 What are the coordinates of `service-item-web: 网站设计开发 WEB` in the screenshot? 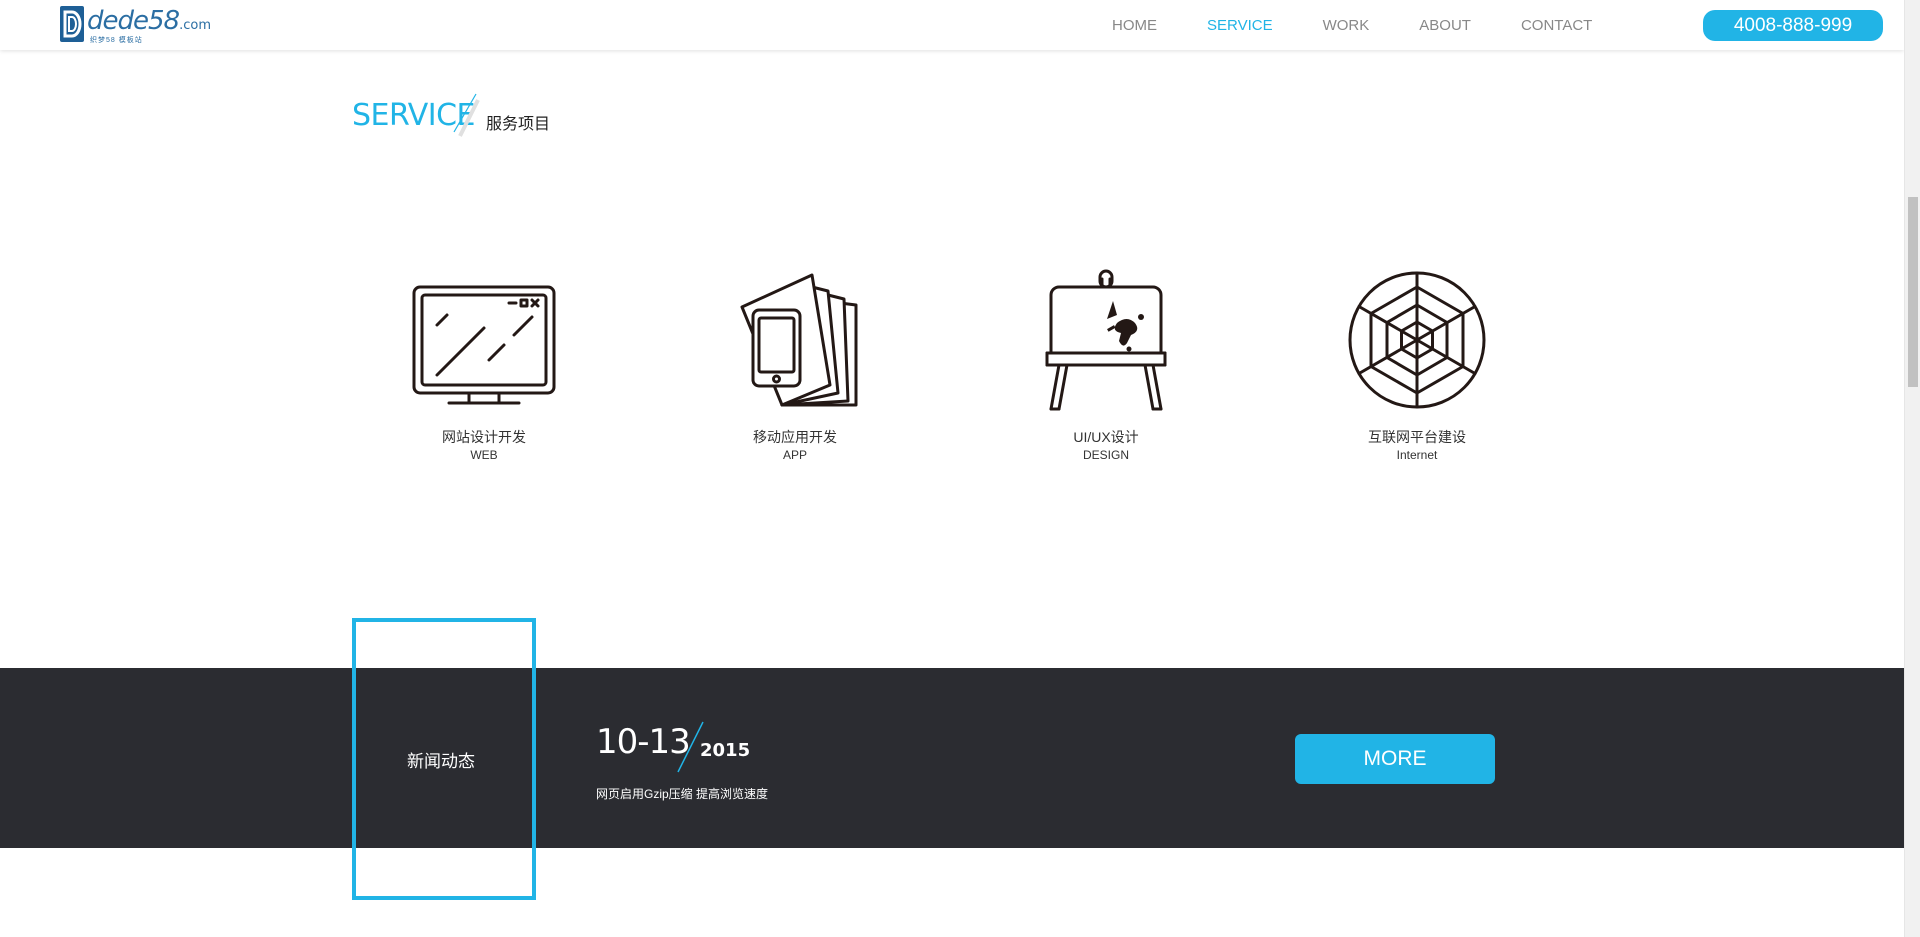 It's located at (484, 370).